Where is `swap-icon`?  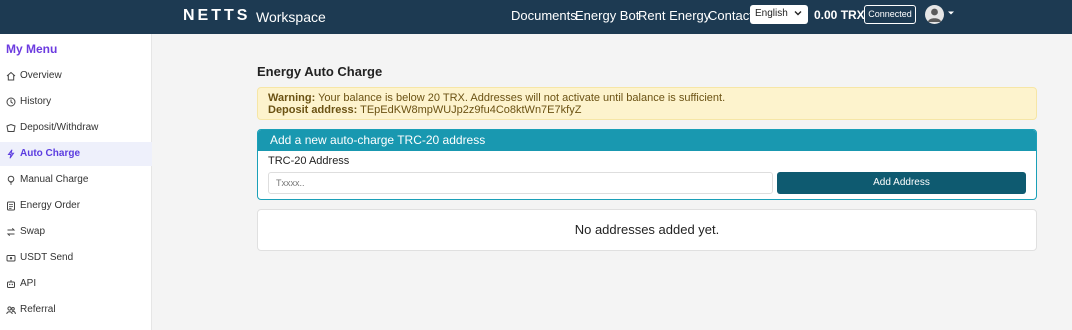
swap-icon is located at coordinates (11, 232).